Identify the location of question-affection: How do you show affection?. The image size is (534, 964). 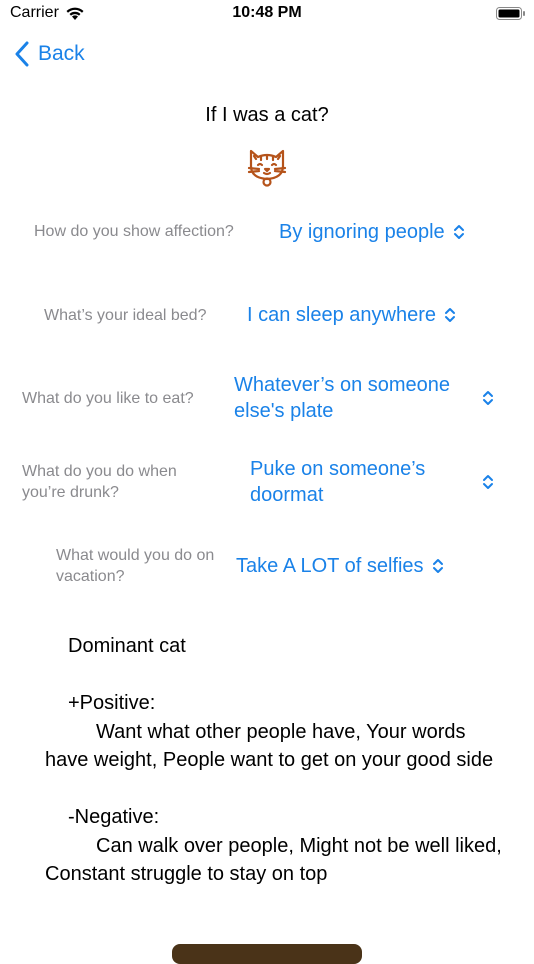
(134, 231).